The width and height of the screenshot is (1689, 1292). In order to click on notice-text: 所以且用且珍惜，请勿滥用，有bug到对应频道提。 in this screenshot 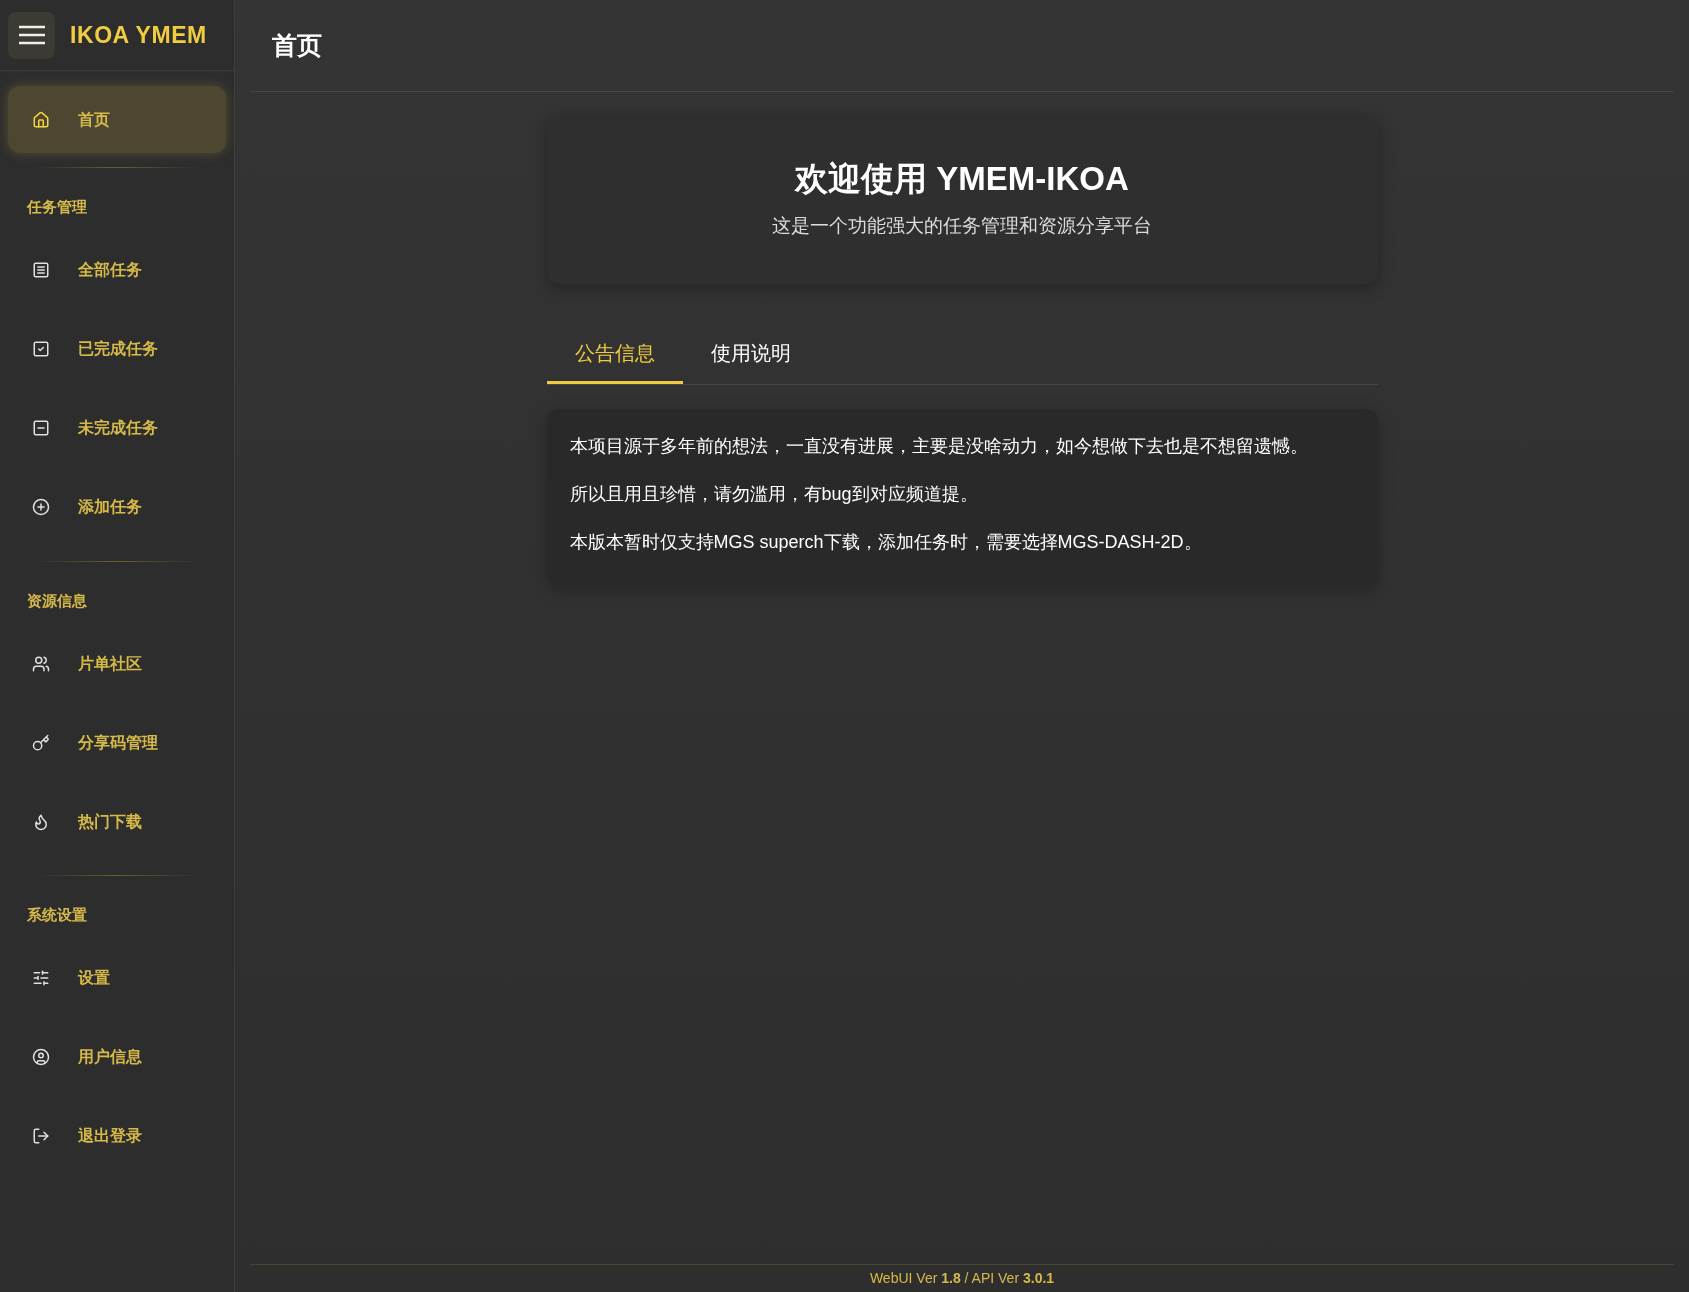, I will do `click(774, 494)`.